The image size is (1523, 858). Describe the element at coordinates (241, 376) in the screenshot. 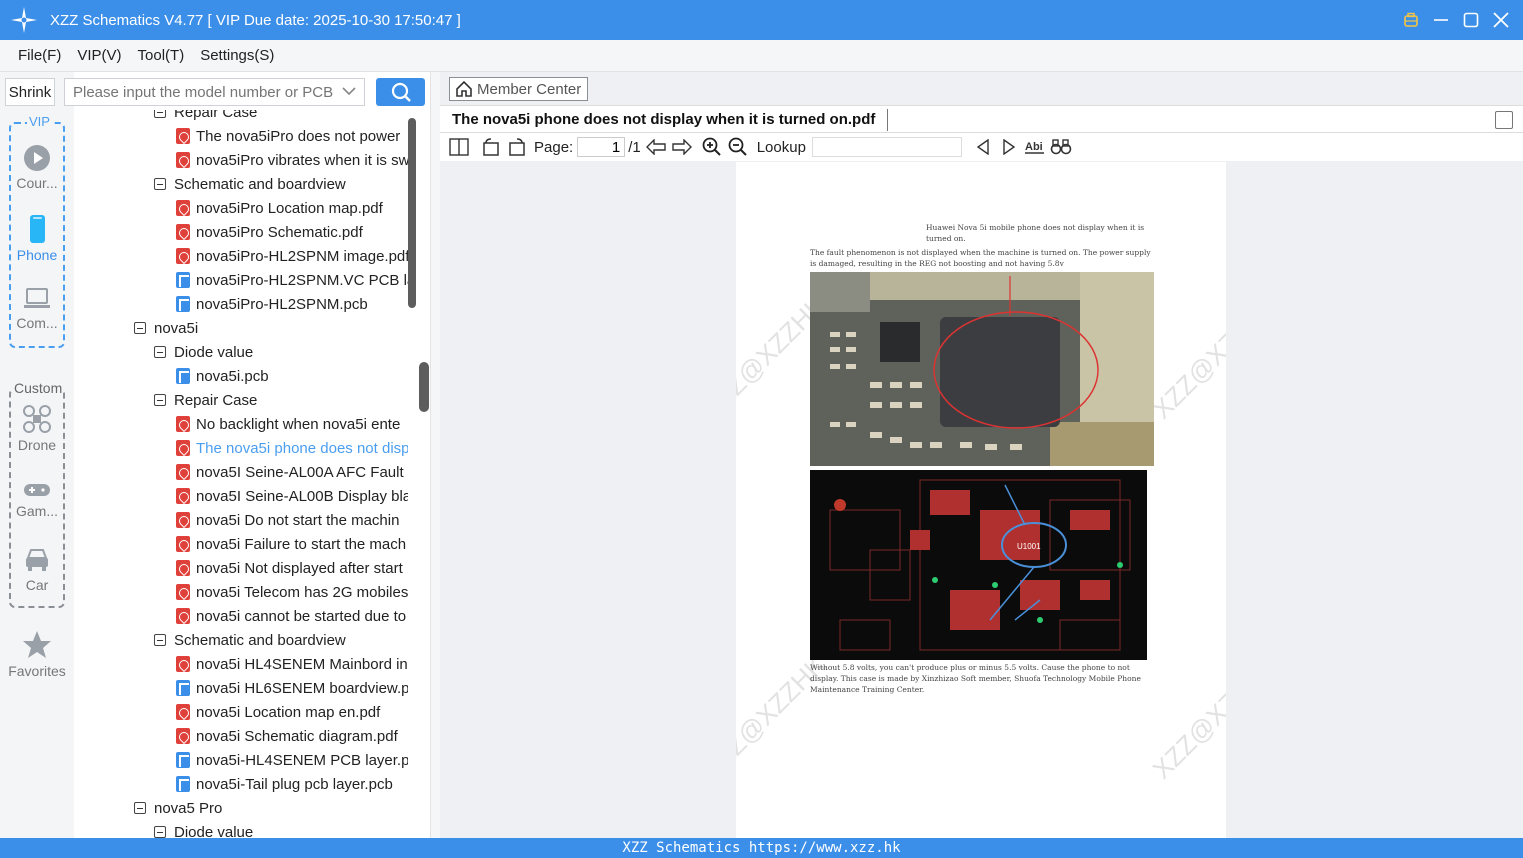

I see `tree-file: nova5i.pcb` at that location.